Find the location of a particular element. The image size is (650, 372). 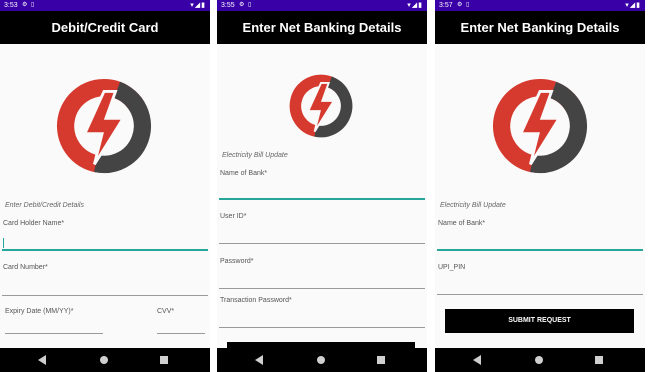

password-input is located at coordinates (322, 288).